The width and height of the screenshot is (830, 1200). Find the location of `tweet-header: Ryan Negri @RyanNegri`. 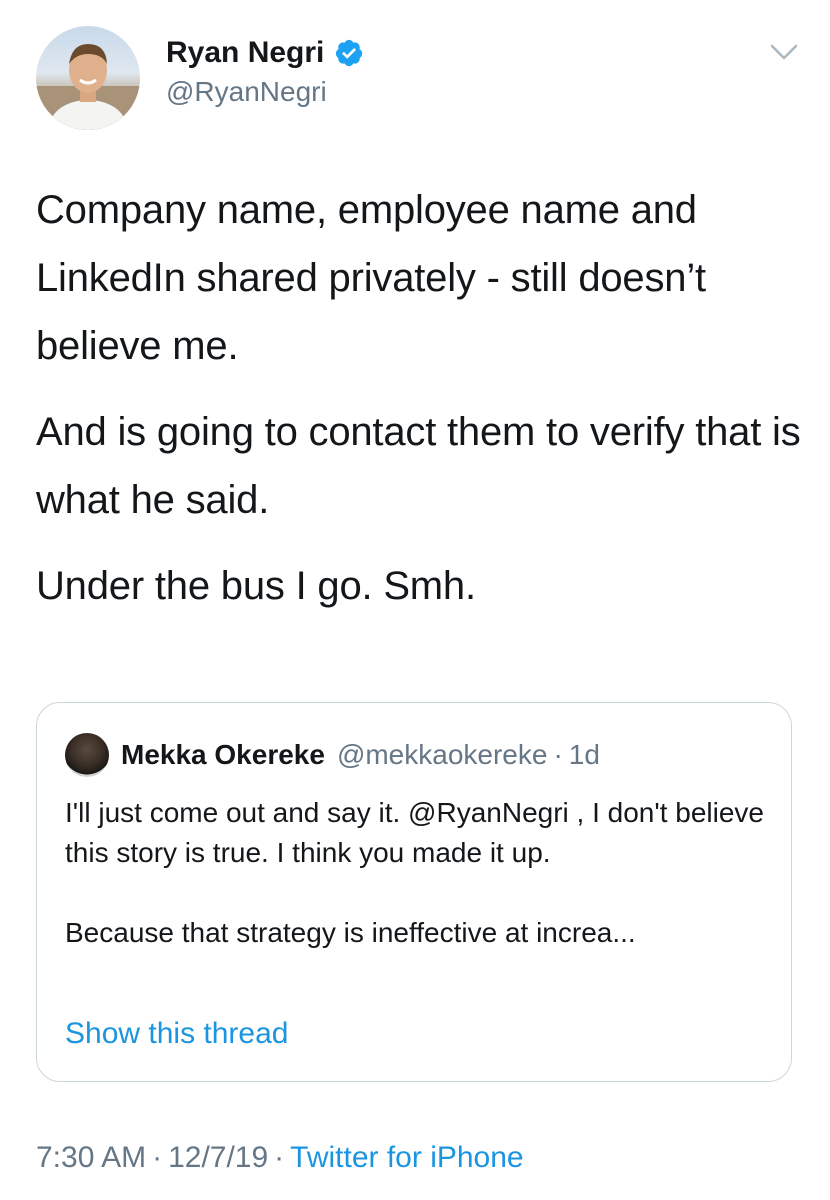

tweet-header: Ryan Negri @RyanNegri is located at coordinates (421, 78).